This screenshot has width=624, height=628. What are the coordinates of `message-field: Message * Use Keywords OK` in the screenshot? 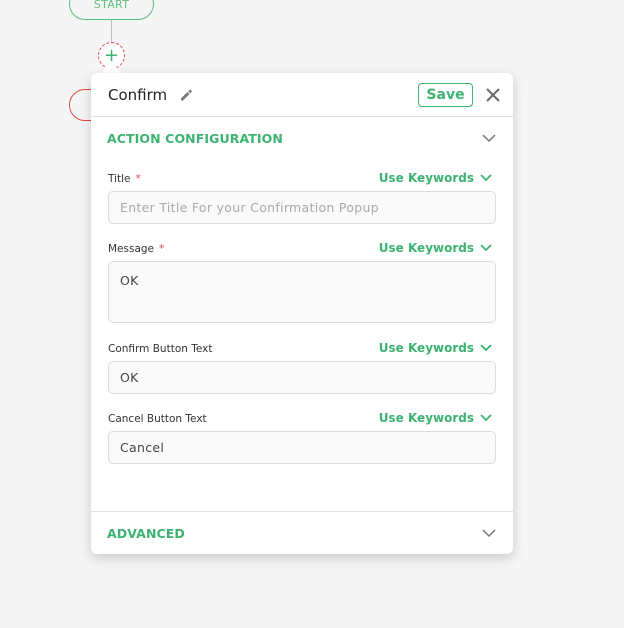 It's located at (302, 282).